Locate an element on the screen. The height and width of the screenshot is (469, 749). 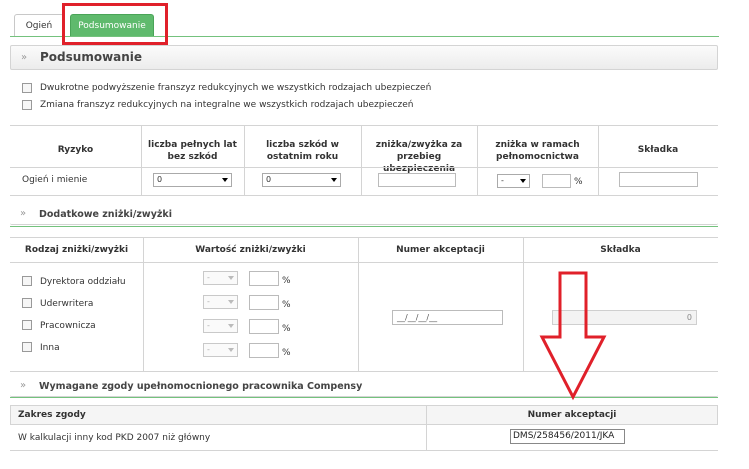
other-discount-checkbox is located at coordinates (27, 347).